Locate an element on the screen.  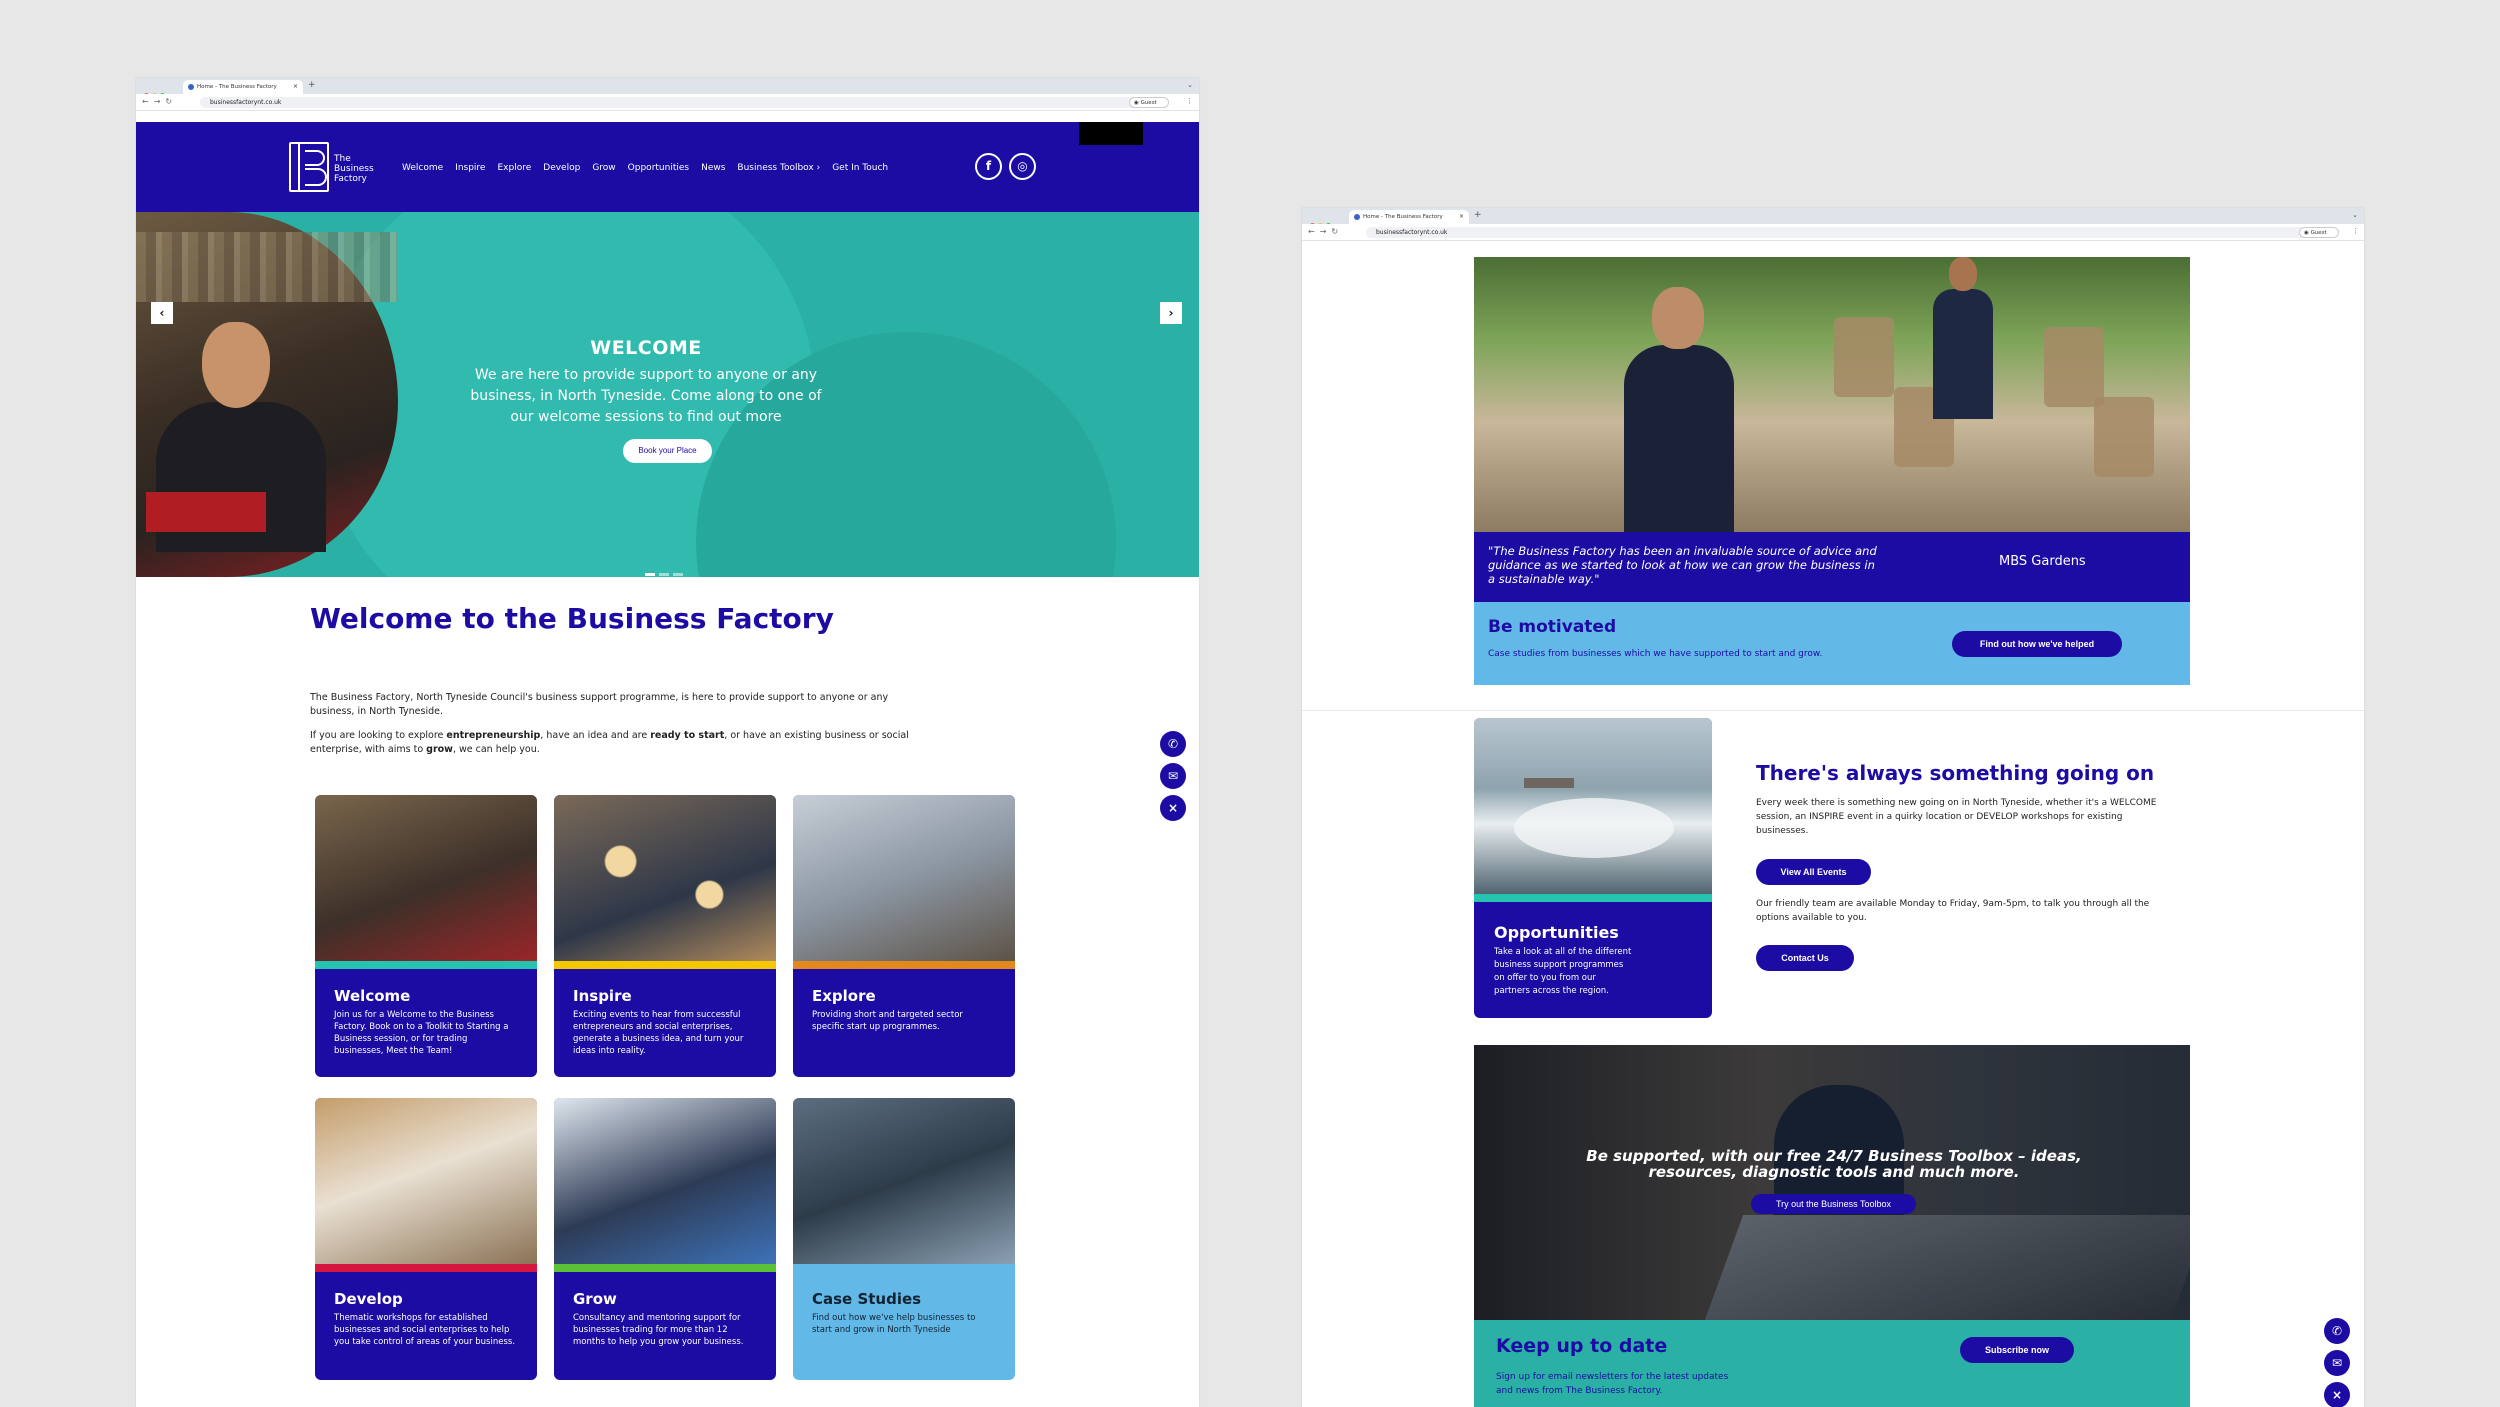
nav-get-in-touch: Get In Touch is located at coordinates (860, 168).